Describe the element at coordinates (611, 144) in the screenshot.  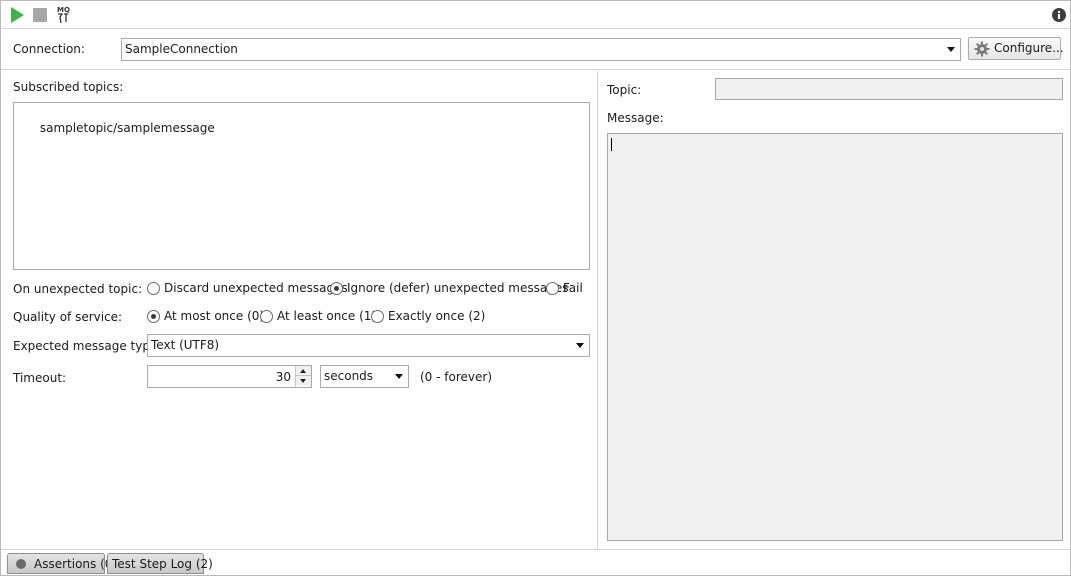
I see `text-cursor` at that location.